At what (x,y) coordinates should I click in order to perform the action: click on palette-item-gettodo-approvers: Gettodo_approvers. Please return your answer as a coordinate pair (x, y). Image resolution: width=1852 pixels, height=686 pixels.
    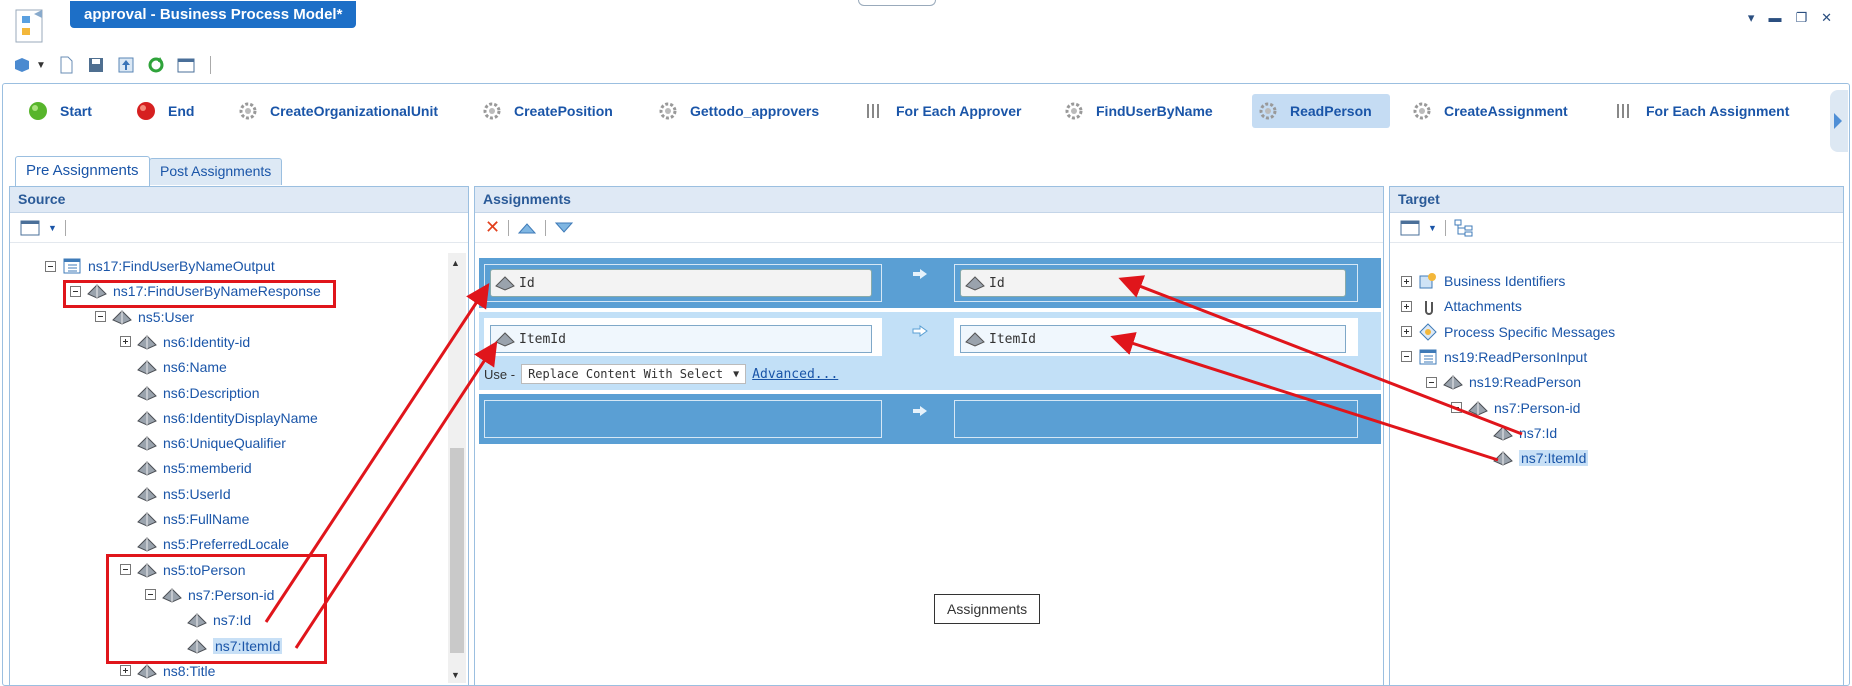
    Looking at the image, I should click on (738, 111).